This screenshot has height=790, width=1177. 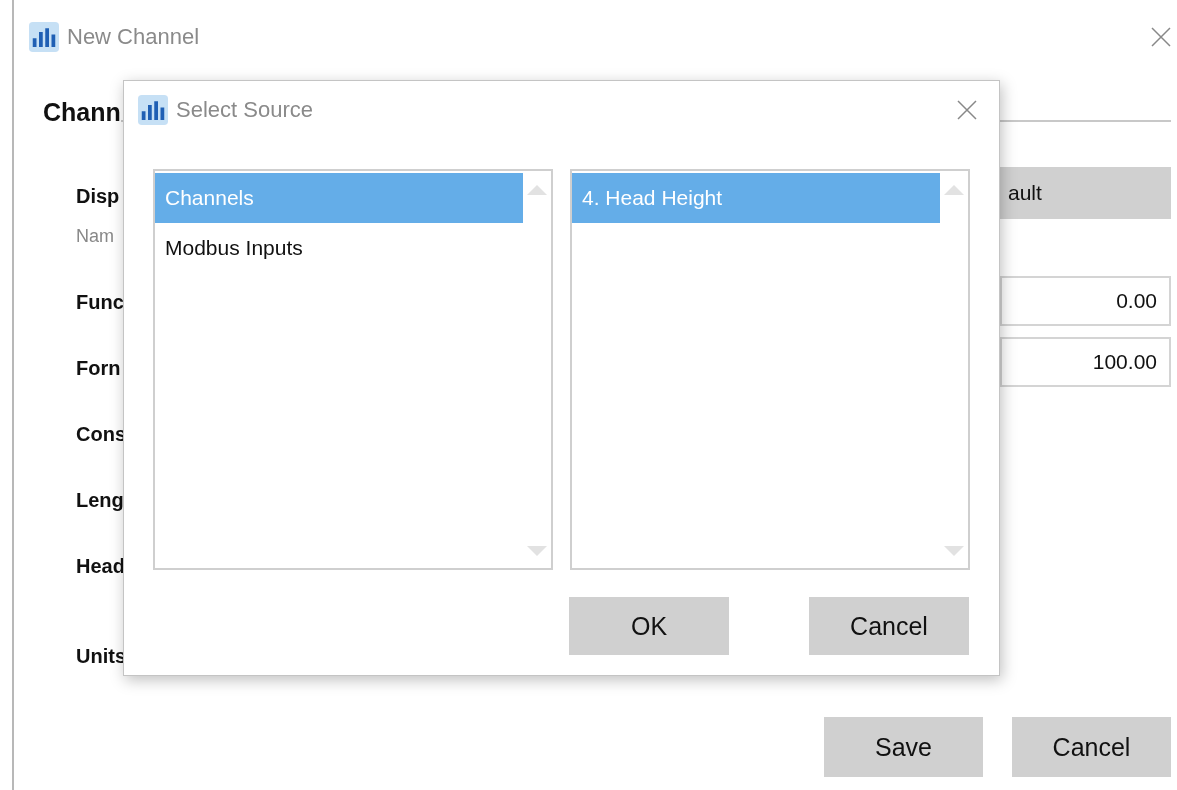 I want to click on field-label: Leng, so click(x=100, y=500).